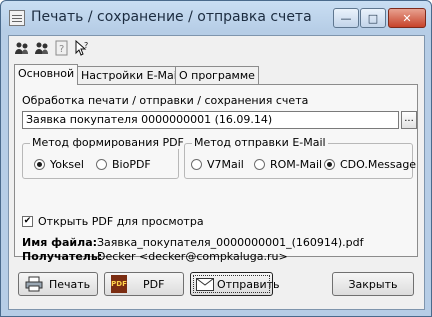 The width and height of the screenshot is (432, 317). What do you see at coordinates (196, 164) in the screenshot?
I see `radio-v7mail-circle` at bounding box center [196, 164].